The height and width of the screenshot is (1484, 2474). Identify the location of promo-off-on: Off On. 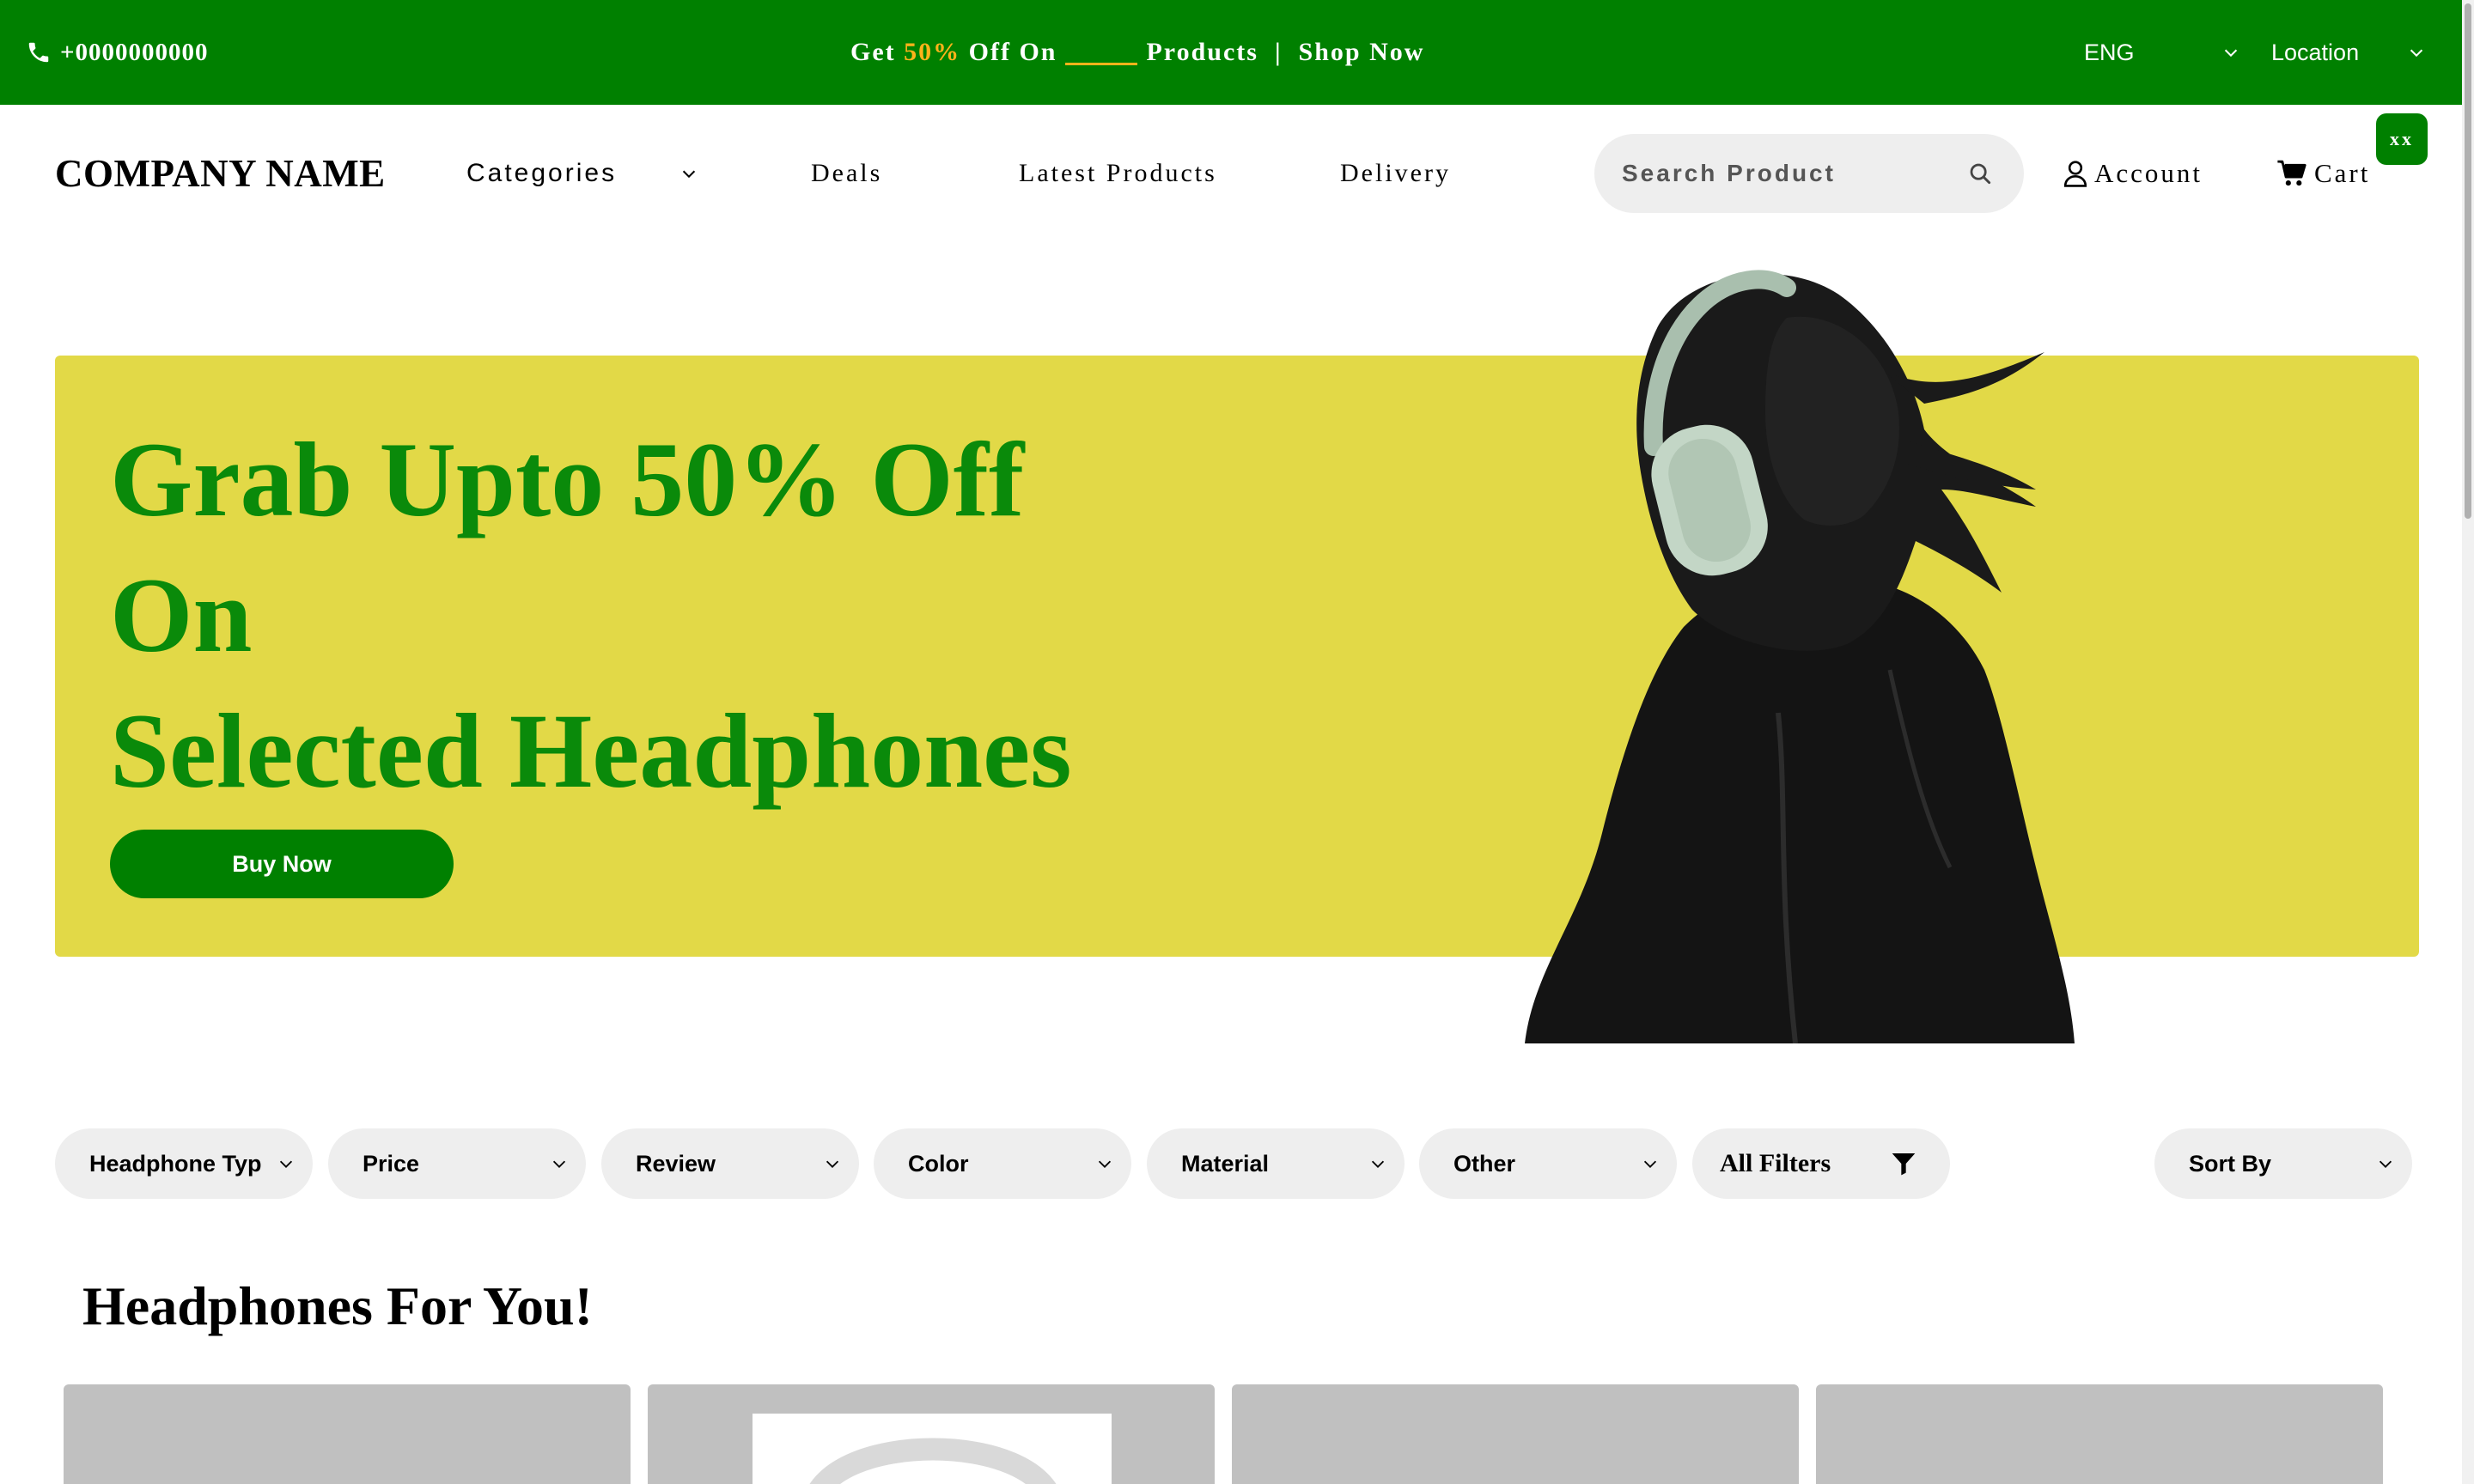
(1008, 52).